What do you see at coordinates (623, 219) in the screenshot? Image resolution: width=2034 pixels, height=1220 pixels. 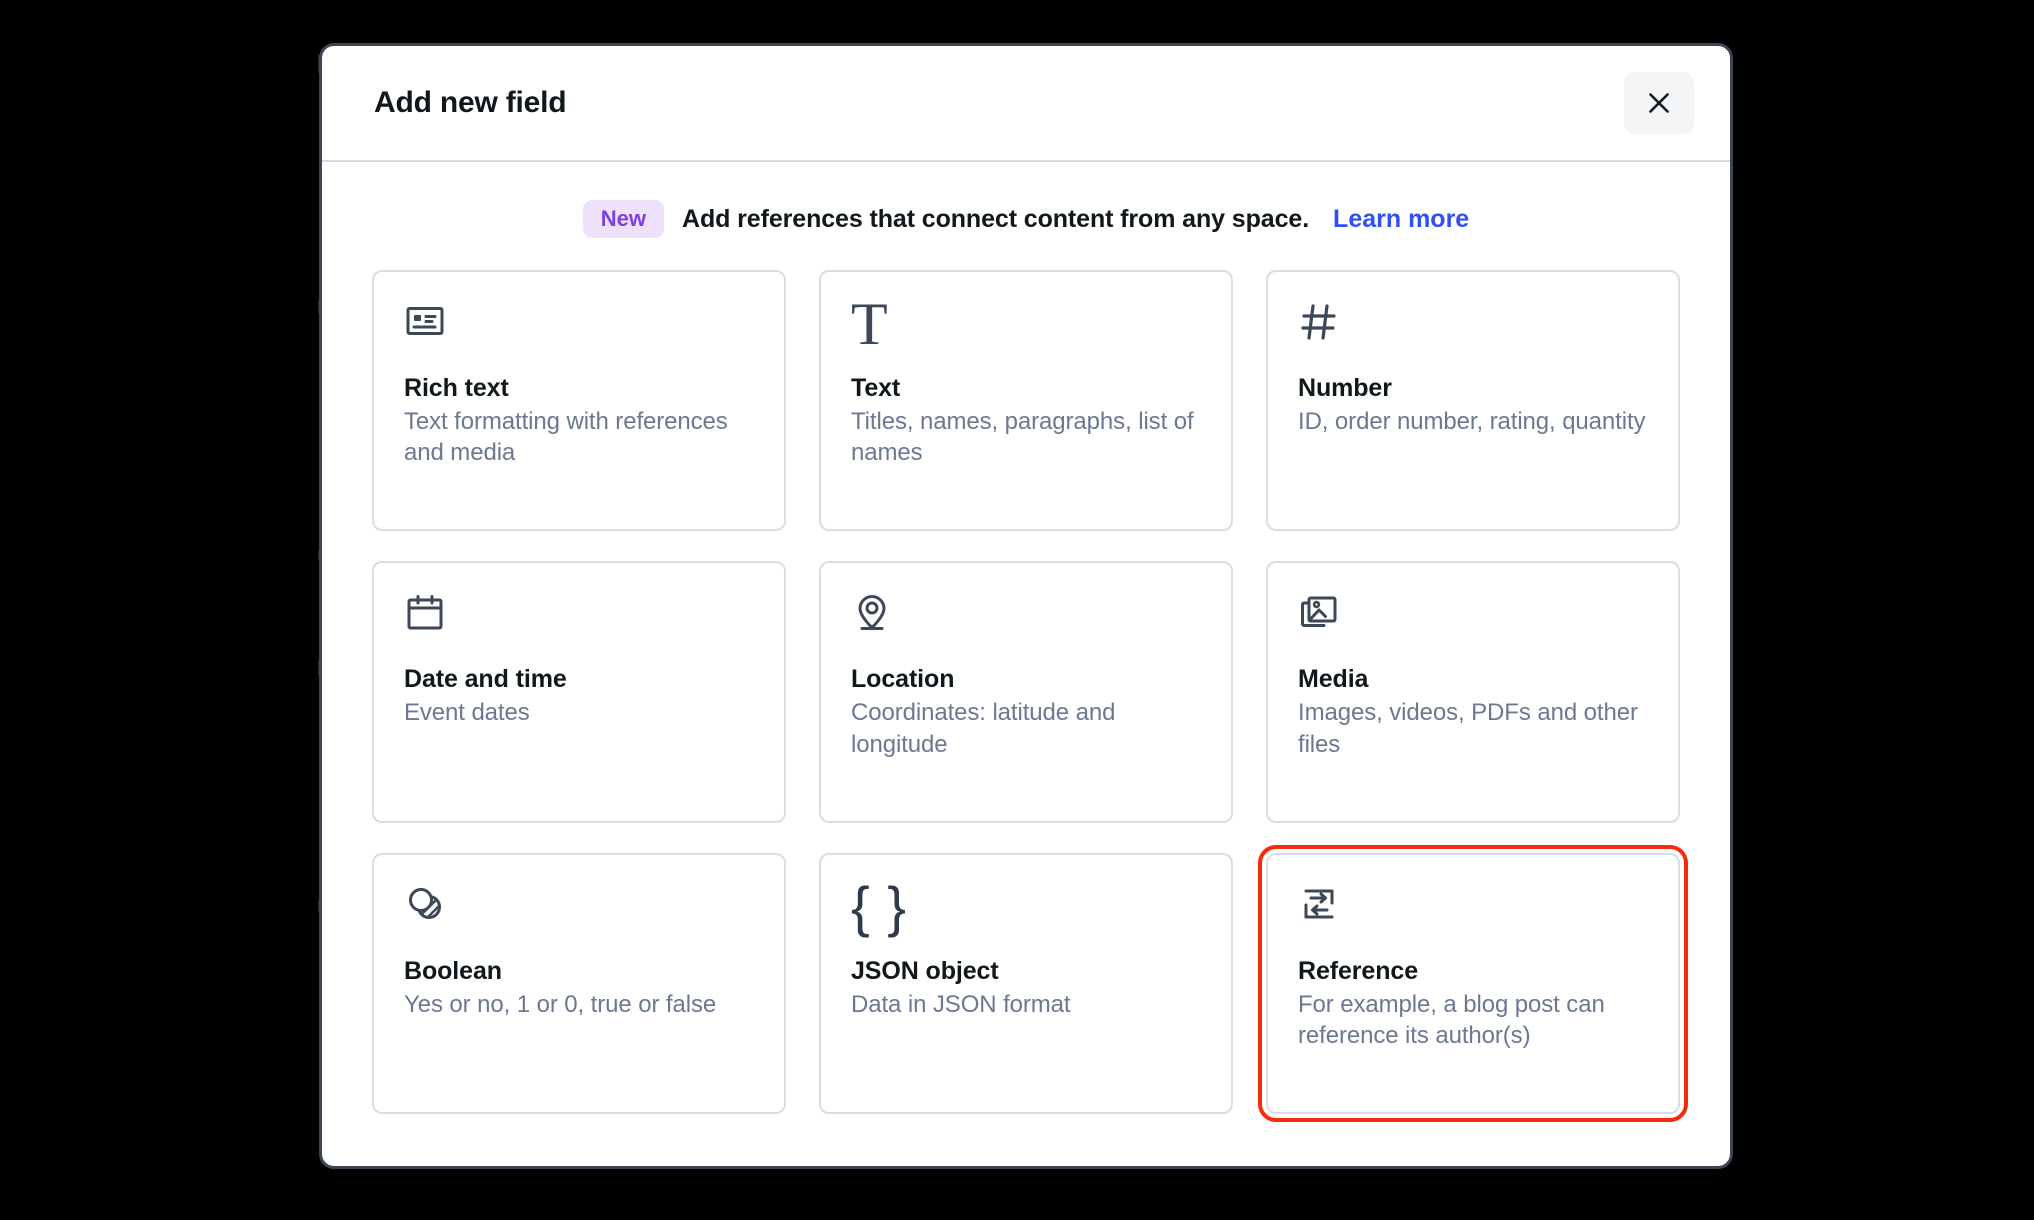 I see `status-badge: New` at bounding box center [623, 219].